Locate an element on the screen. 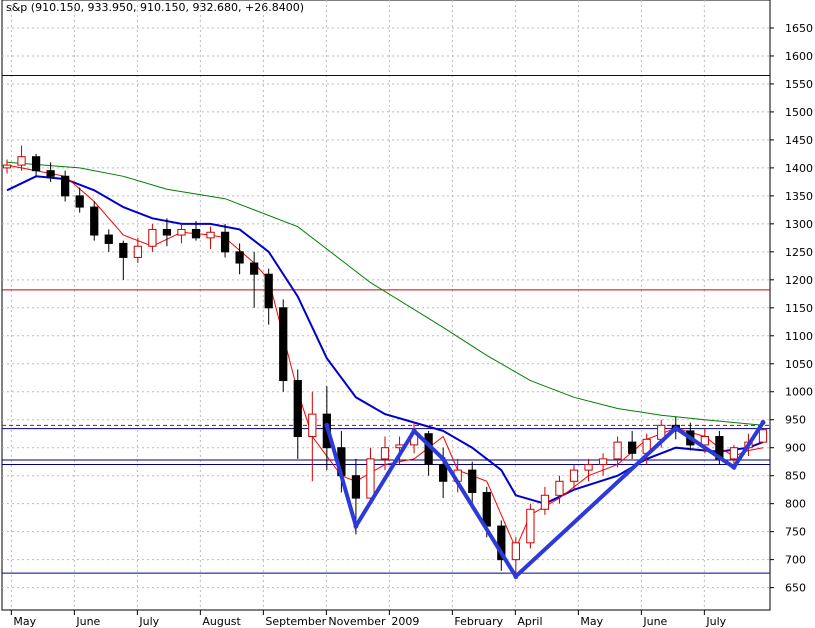 This screenshot has width=815, height=628. x-tick-label: August is located at coordinates (221, 621).